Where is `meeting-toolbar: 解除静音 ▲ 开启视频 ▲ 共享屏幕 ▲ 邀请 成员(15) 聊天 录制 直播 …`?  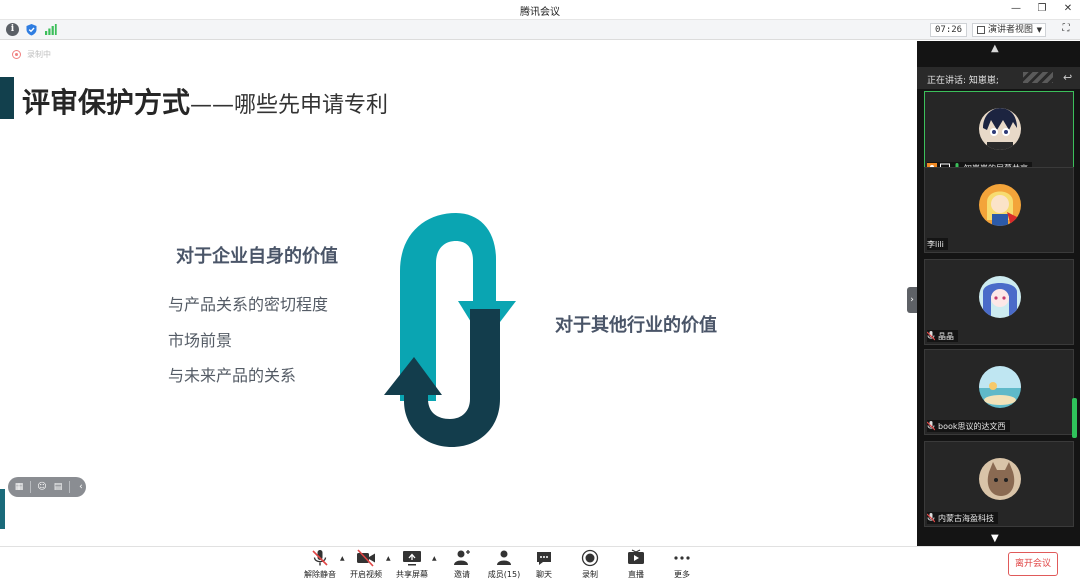 meeting-toolbar: 解除静音 ▲ 开启视频 ▲ 共享屏幕 ▲ 邀请 成员(15) 聊天 录制 直播 … is located at coordinates (540, 564).